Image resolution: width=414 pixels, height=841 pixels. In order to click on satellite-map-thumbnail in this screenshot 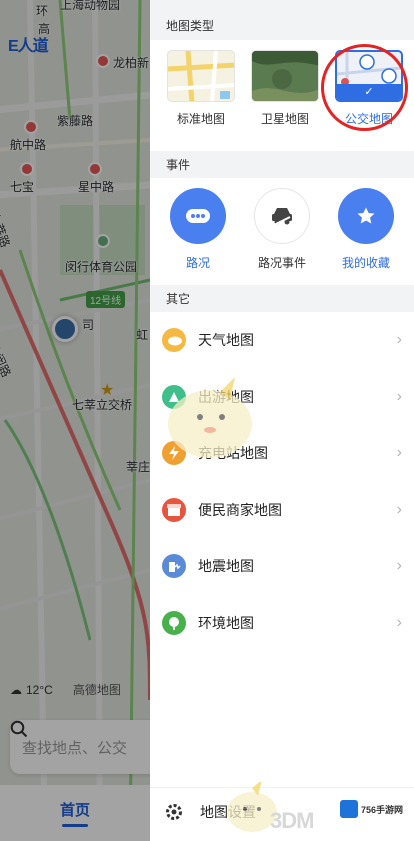, I will do `click(285, 76)`.